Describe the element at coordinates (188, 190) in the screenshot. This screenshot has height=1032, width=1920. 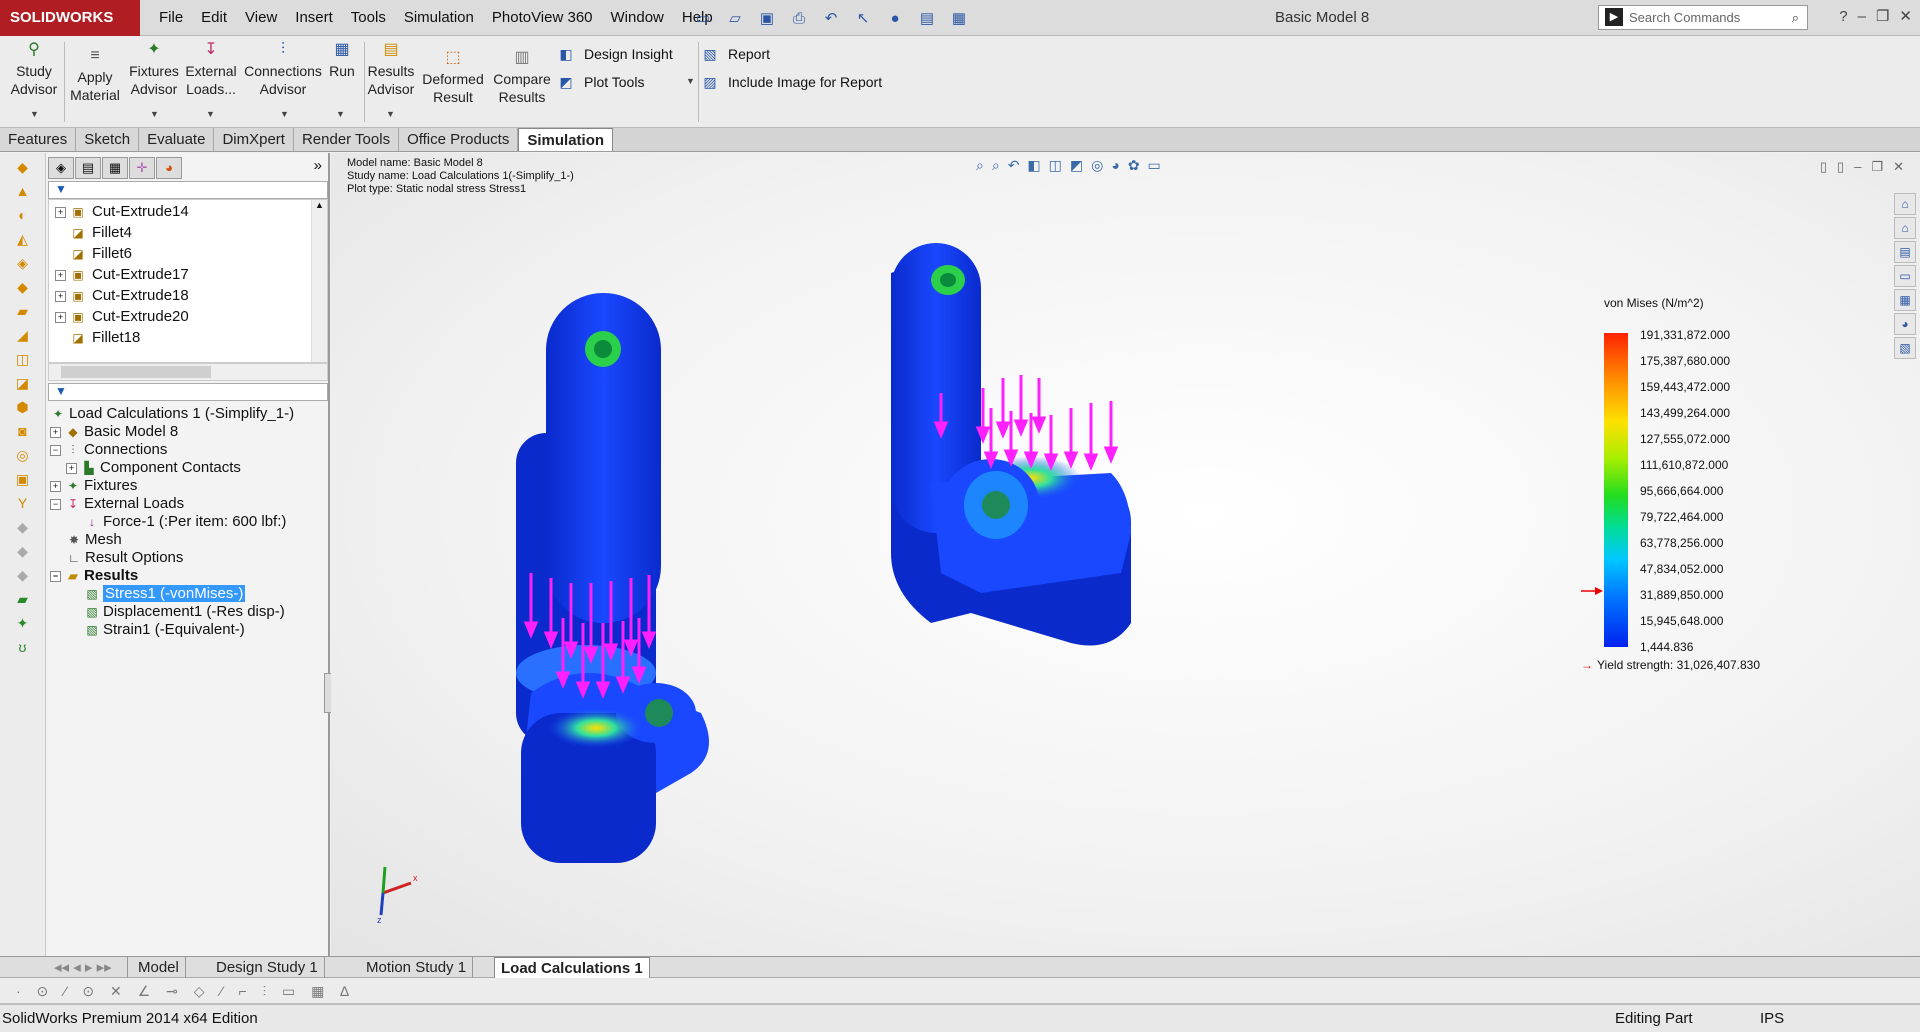
I see `feature-filter: ▼` at that location.